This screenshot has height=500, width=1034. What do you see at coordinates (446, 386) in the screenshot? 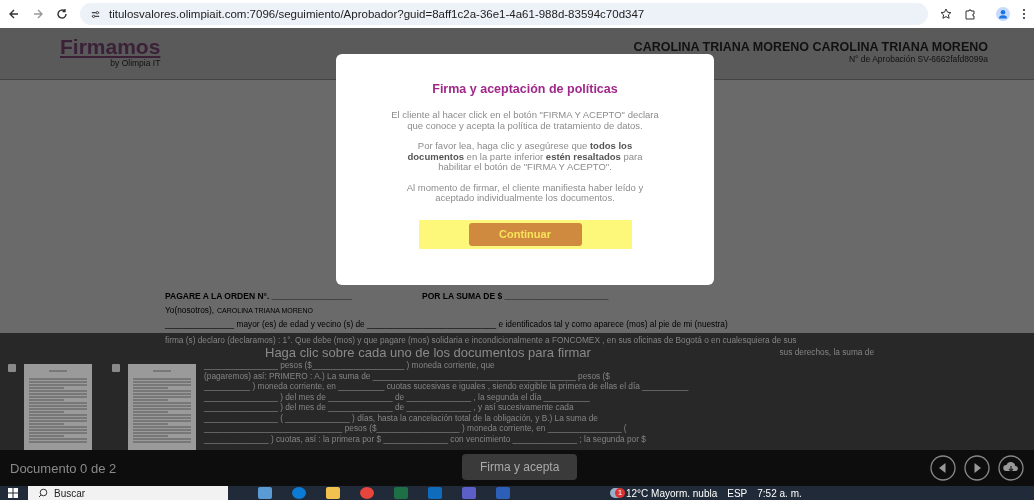
I see `document-text: __________ ) moneda corriente, en __________ cuotas sucesivas e iguales , siendo exigible la primera de ellas el día __________` at bounding box center [446, 386].